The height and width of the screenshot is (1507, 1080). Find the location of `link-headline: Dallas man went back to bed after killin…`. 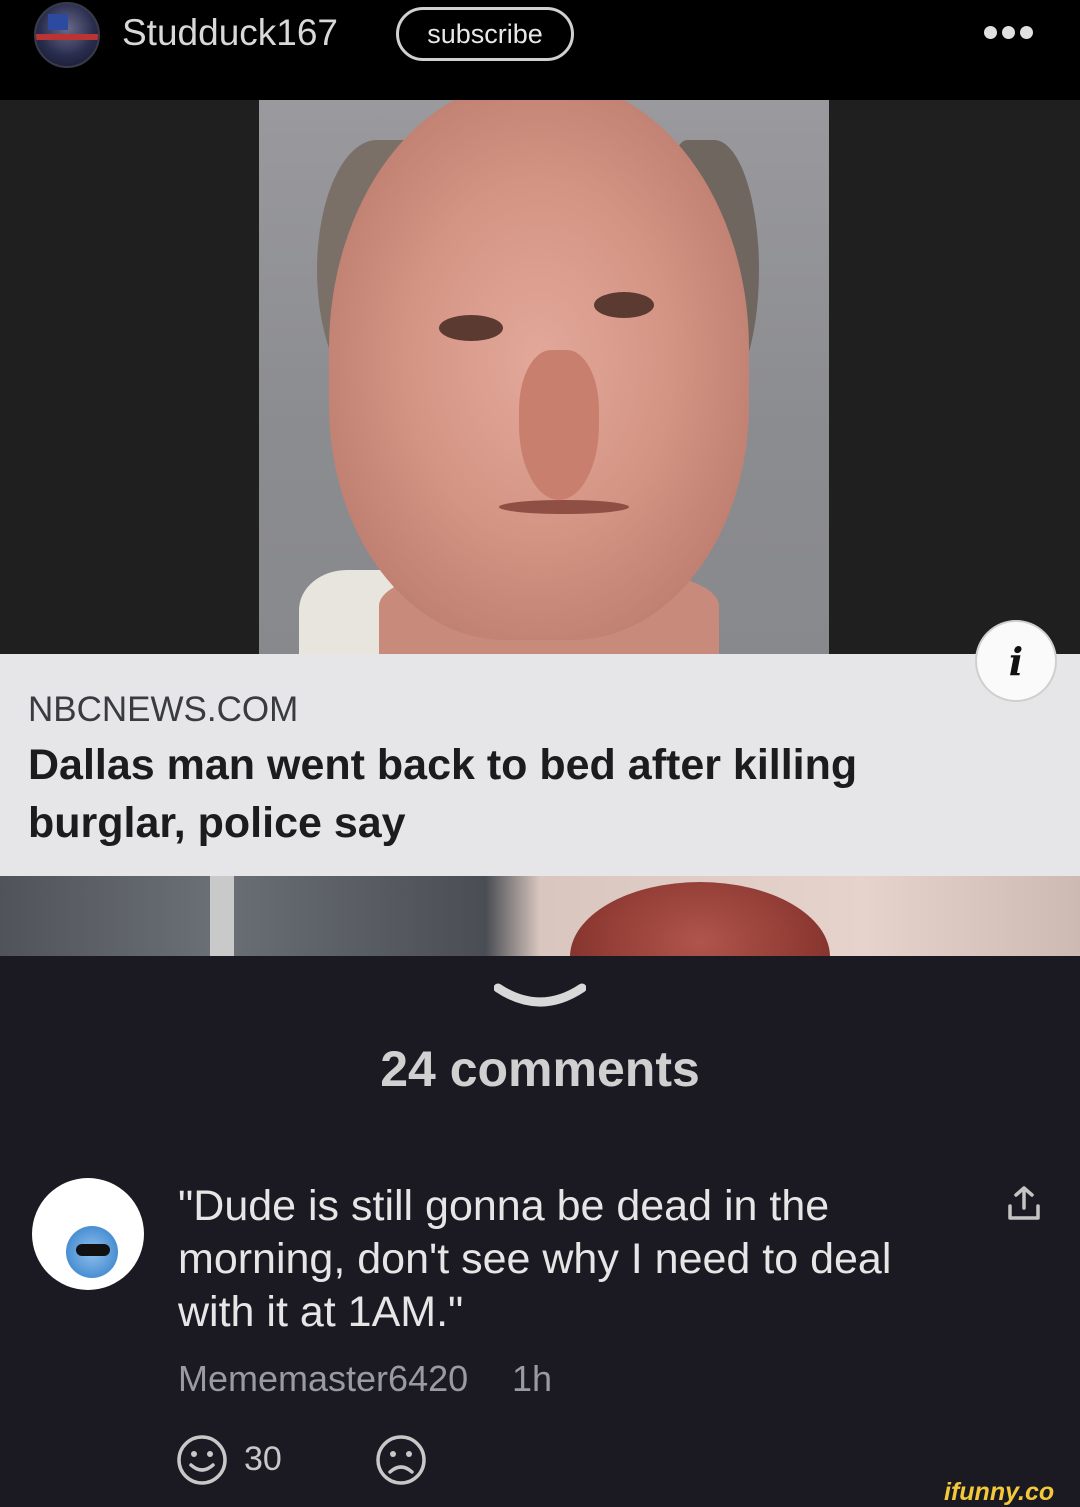

link-headline: Dallas man went back to bed after killin… is located at coordinates (443, 794).